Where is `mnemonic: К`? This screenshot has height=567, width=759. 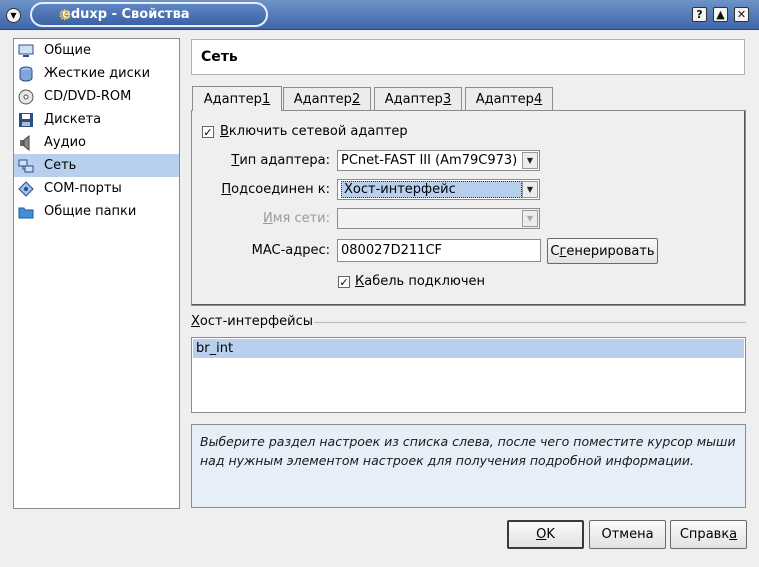 mnemonic: К is located at coordinates (360, 281).